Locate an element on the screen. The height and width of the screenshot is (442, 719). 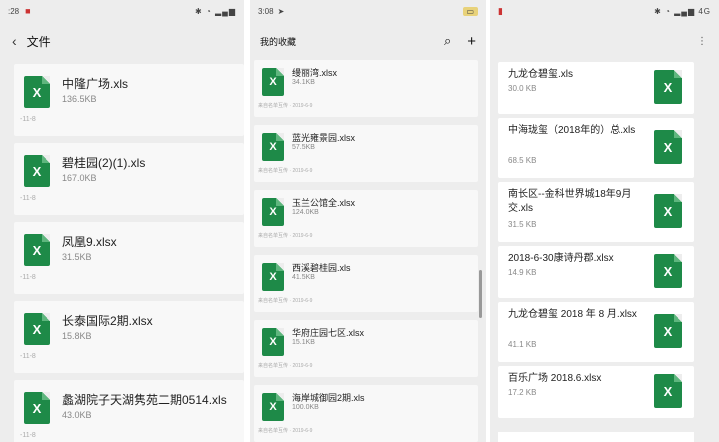
status-time: 3:08 is located at coordinates (266, 11).